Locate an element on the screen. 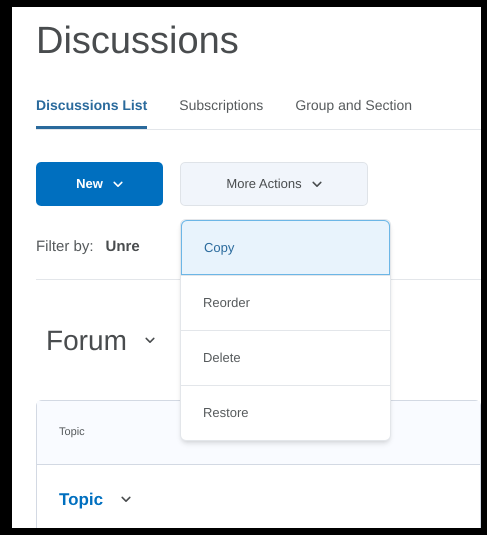 The height and width of the screenshot is (535, 487). forum-title: Forum is located at coordinates (86, 341).